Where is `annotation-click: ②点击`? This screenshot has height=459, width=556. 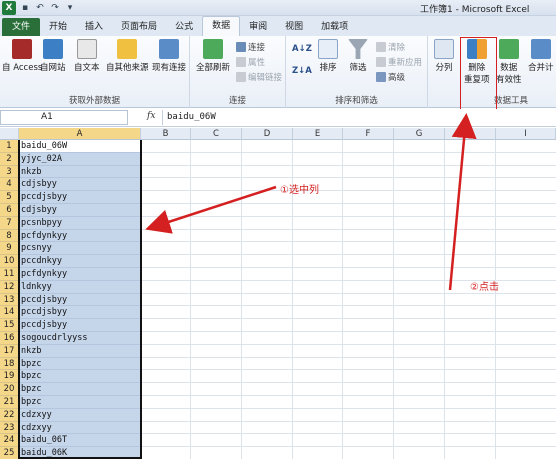
annotation-click: ②点击 is located at coordinates (484, 287).